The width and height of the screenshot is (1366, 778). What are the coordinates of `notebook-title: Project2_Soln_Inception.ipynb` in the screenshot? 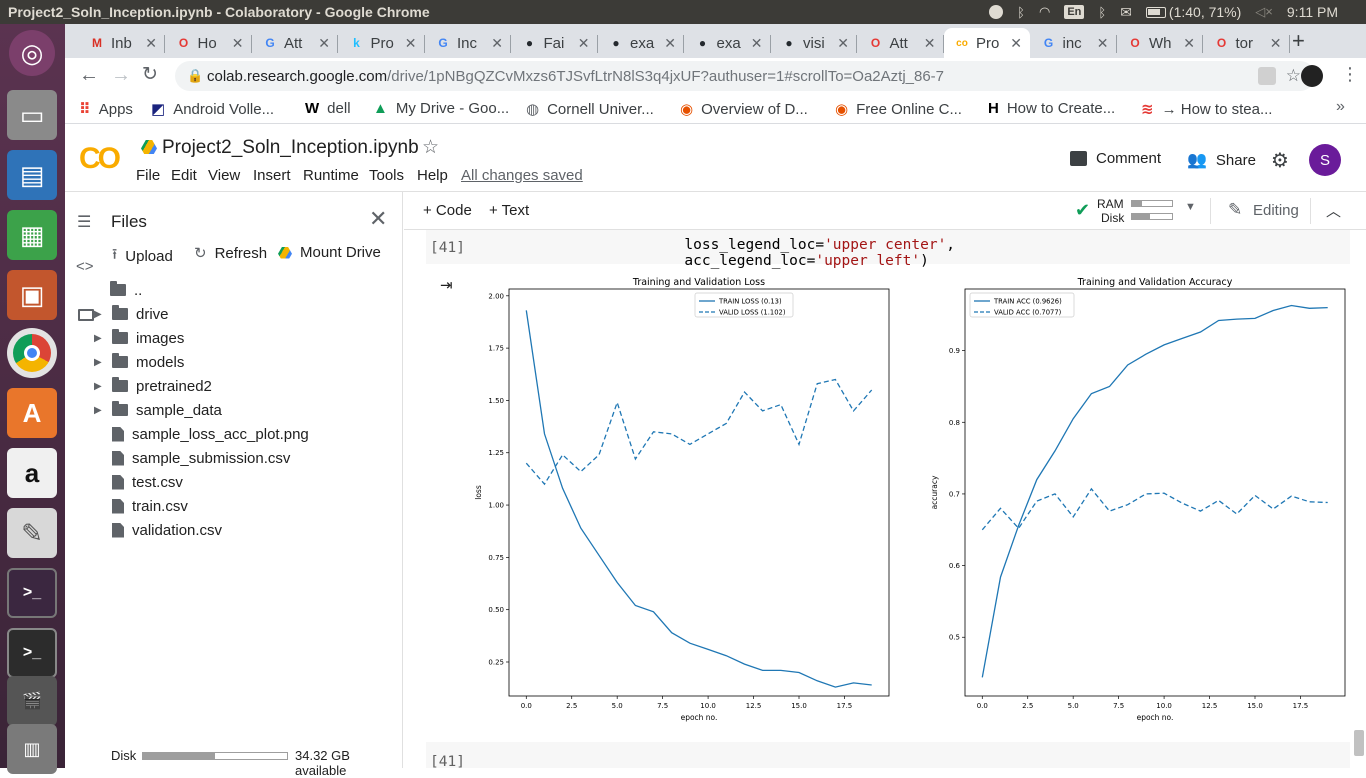 It's located at (290, 148).